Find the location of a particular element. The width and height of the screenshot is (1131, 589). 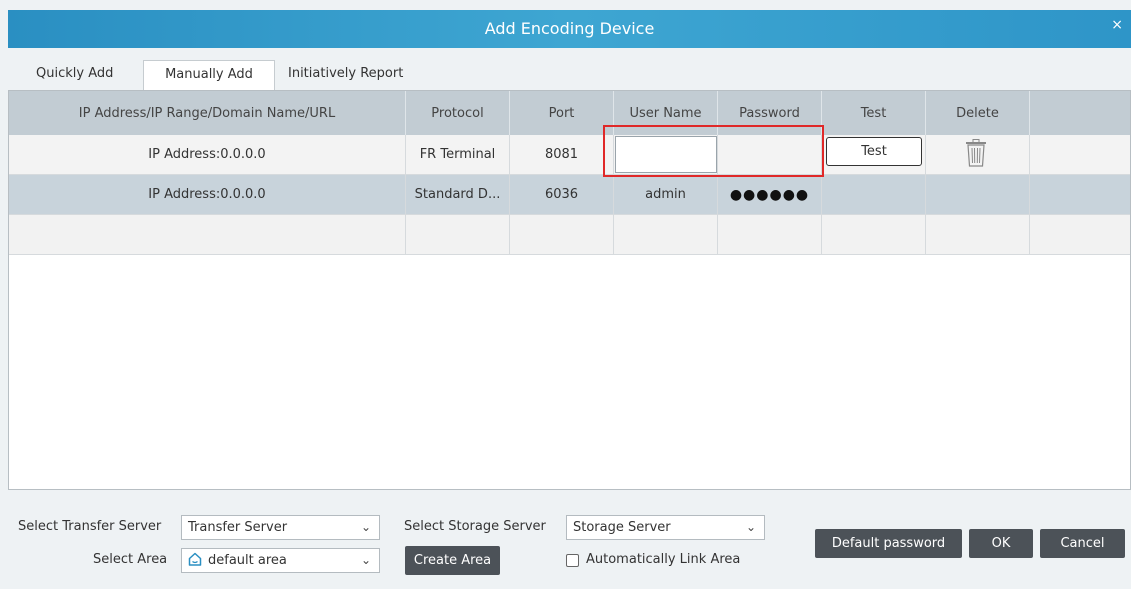

close-icon: × is located at coordinates (1117, 25).